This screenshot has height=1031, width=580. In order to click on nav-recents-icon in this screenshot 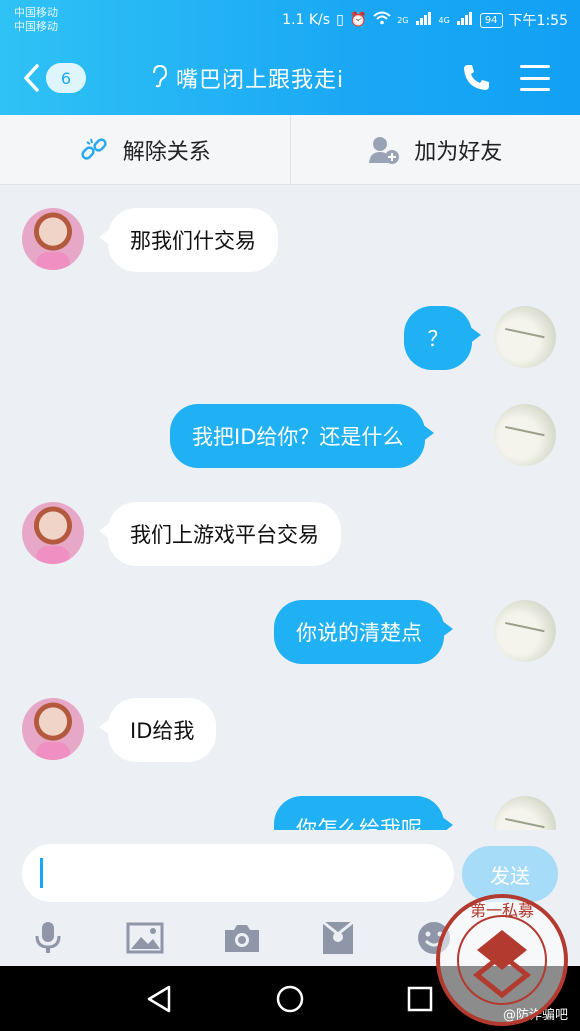, I will do `click(420, 999)`.